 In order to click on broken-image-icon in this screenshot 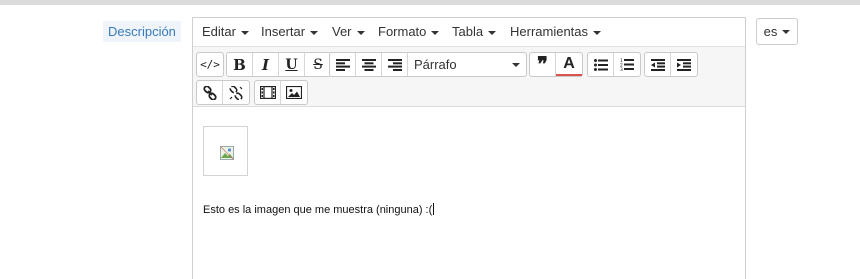, I will do `click(227, 153)`.